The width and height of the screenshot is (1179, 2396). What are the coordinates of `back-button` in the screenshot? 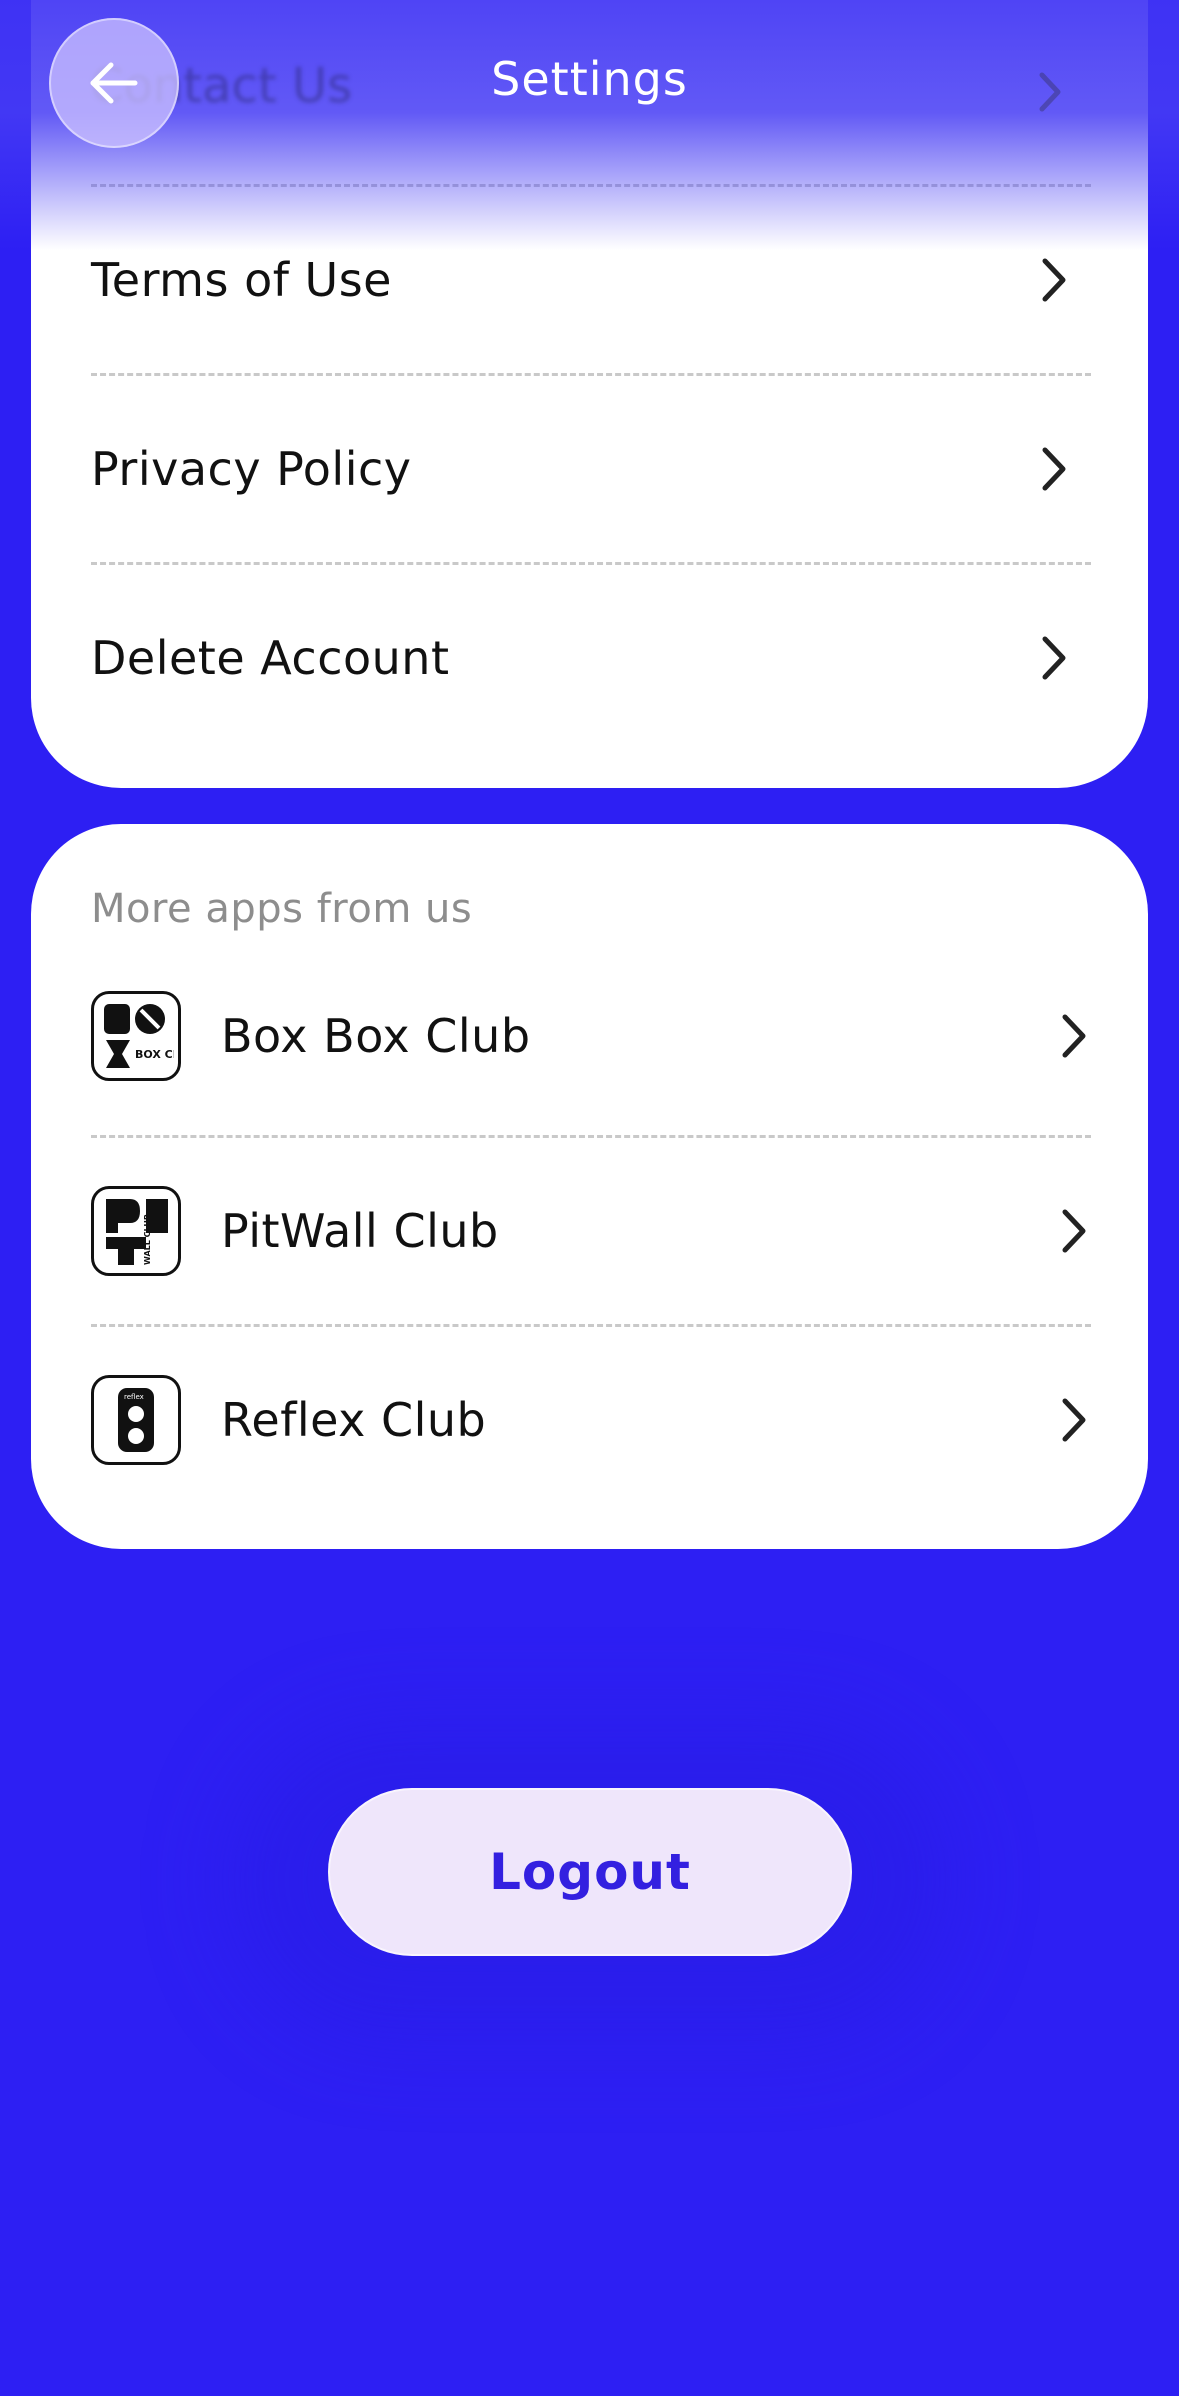 It's located at (114, 83).